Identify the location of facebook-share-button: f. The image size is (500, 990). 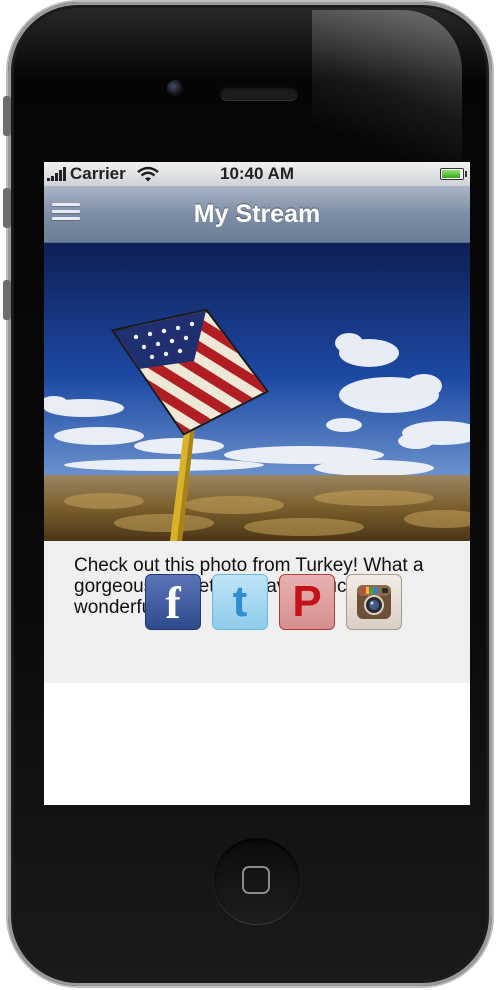
(173, 602).